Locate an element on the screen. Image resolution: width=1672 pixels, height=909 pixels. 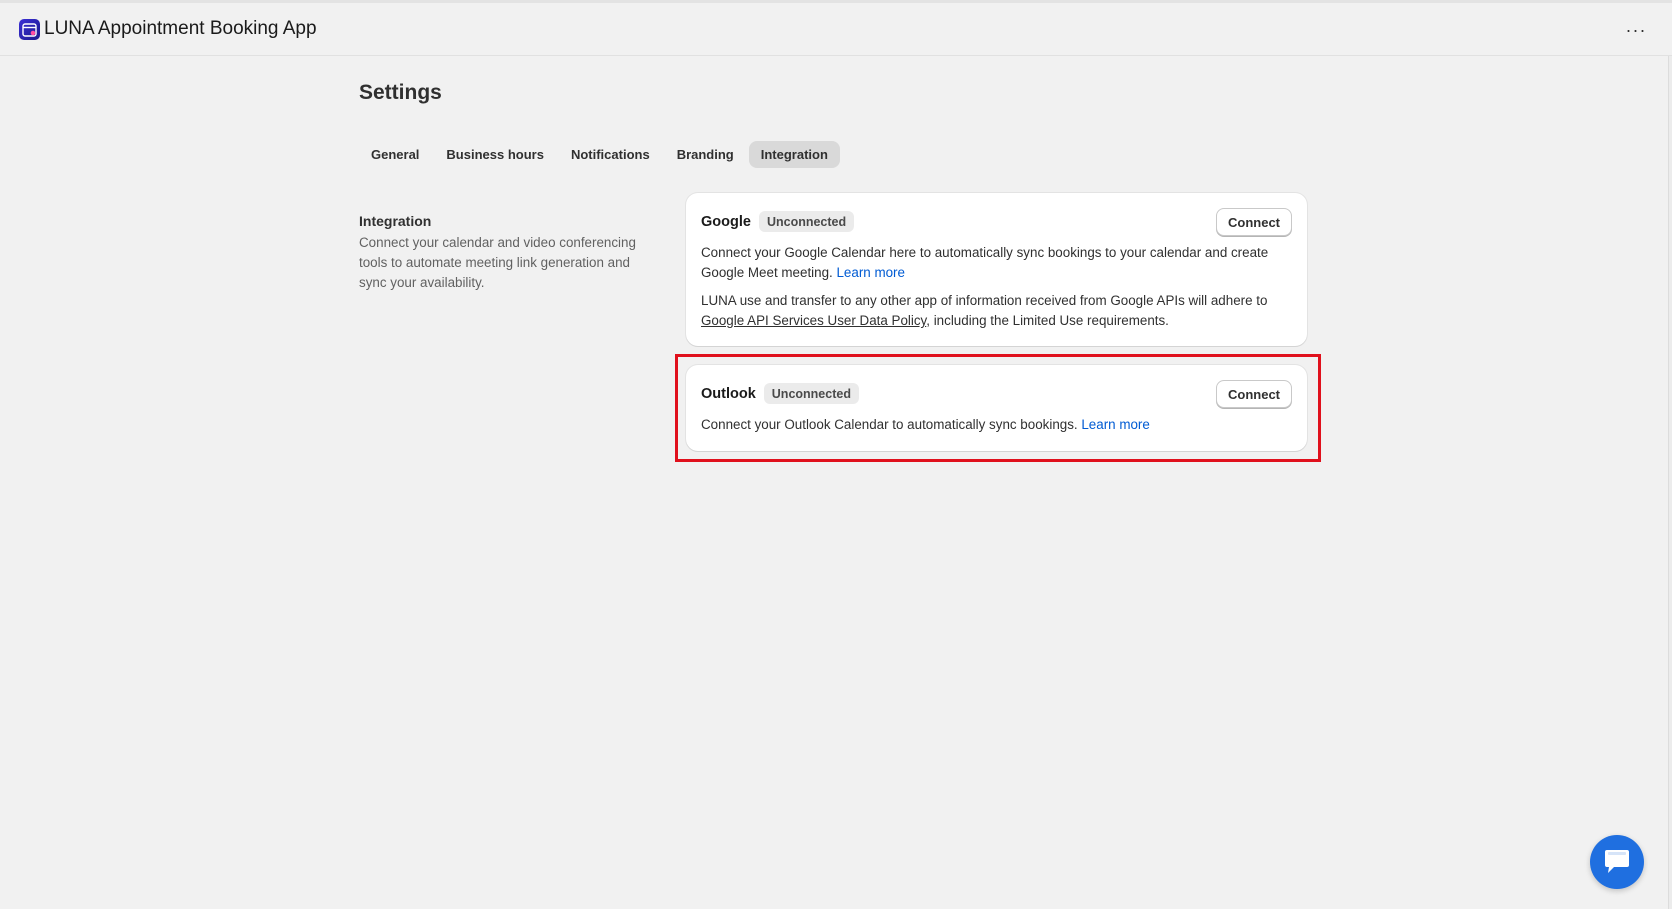
google-status-badge: Unconnected is located at coordinates (806, 221).